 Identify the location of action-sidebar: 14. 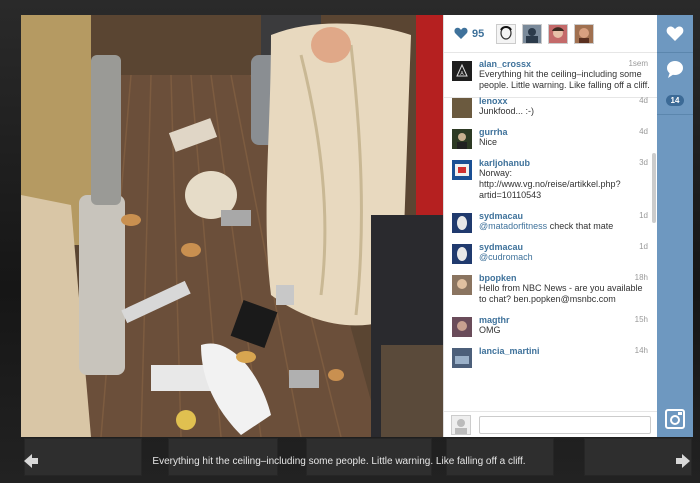
(675, 226).